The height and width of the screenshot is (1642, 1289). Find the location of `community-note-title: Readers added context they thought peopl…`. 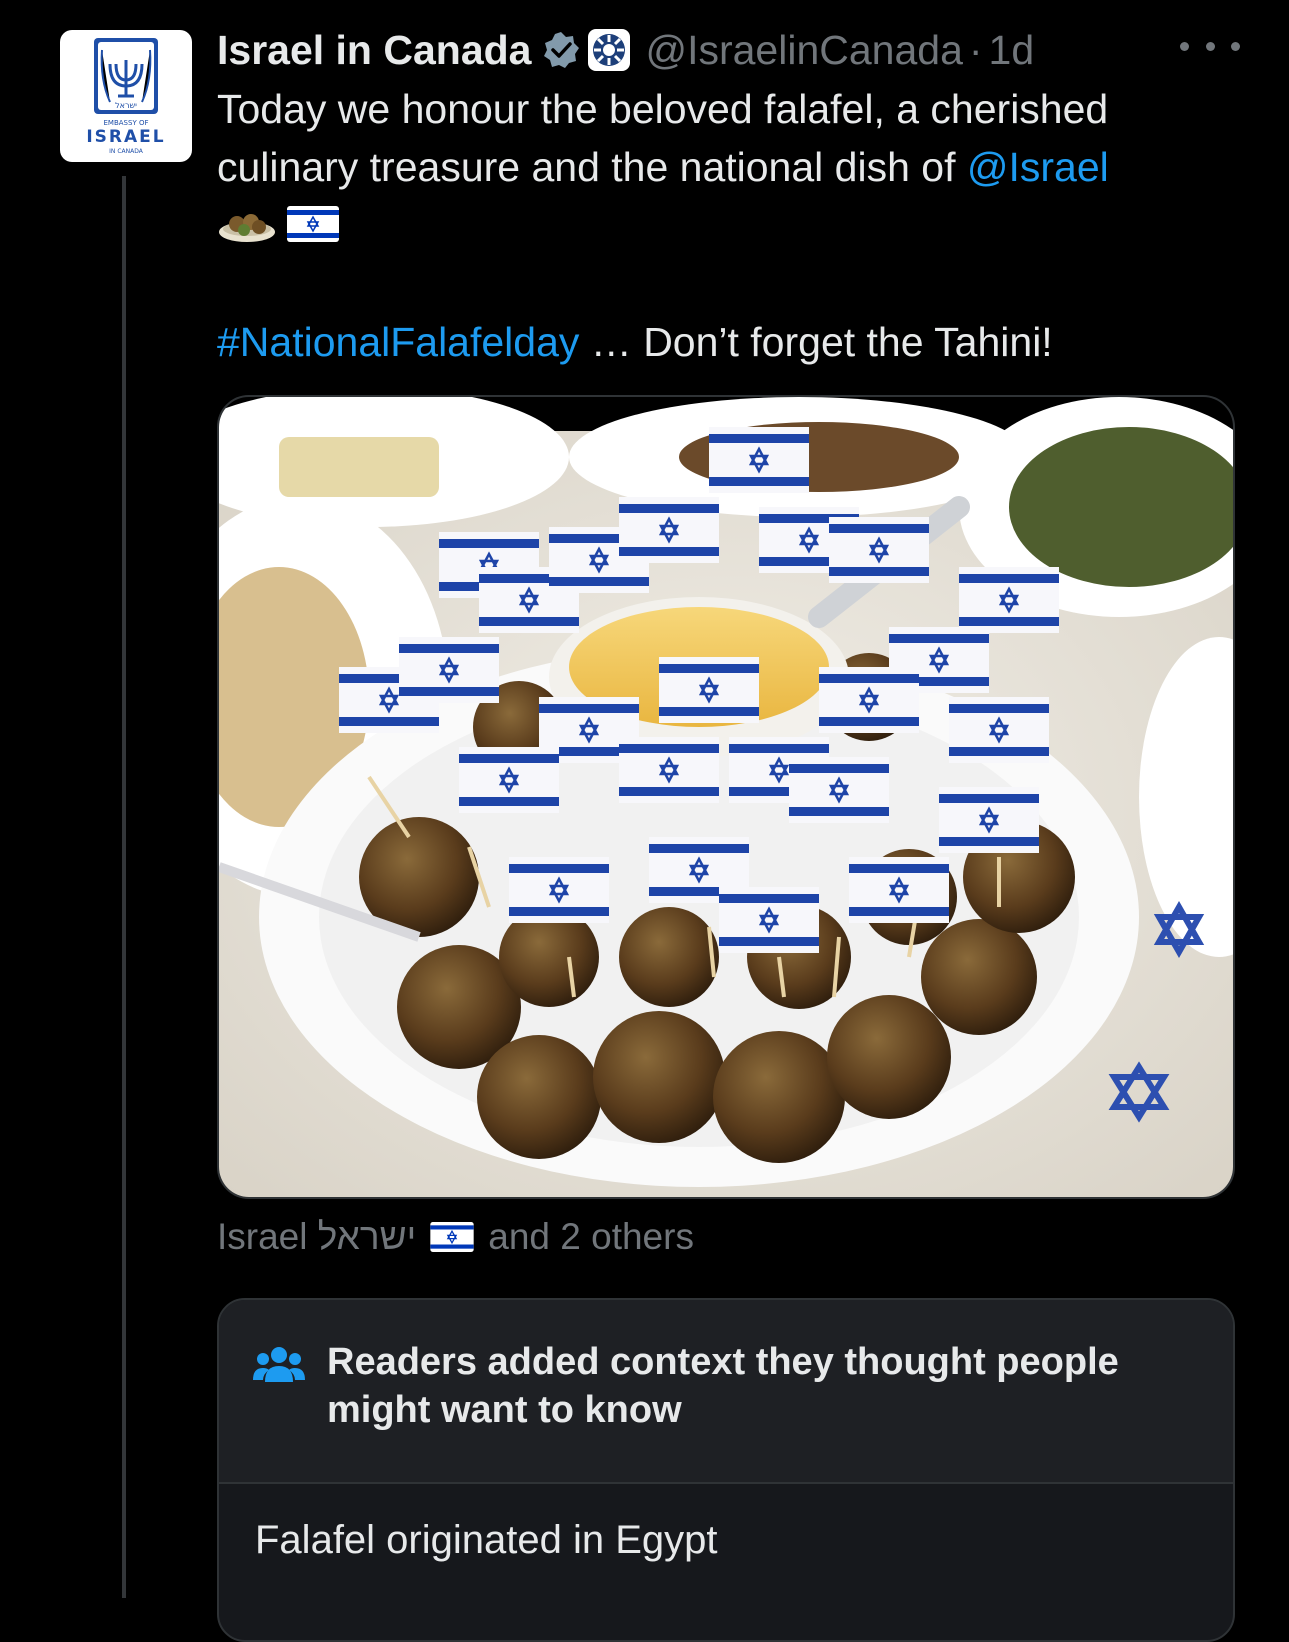

community-note-title: Readers added context they thought peopl… is located at coordinates (723, 1386).